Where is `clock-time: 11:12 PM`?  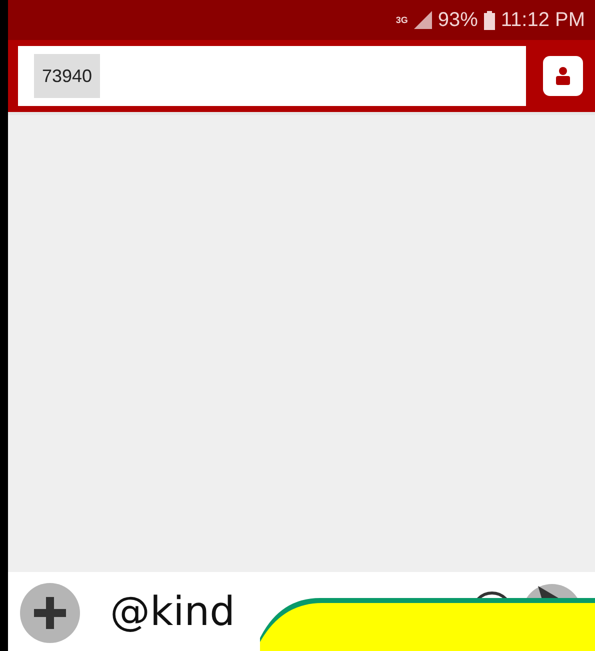 clock-time: 11:12 PM is located at coordinates (542, 20).